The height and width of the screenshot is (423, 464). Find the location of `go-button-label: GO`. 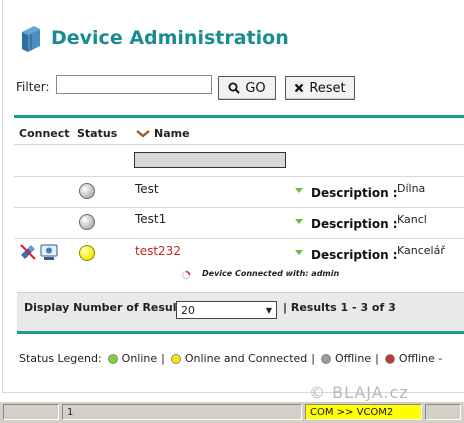

go-button-label: GO is located at coordinates (255, 88).